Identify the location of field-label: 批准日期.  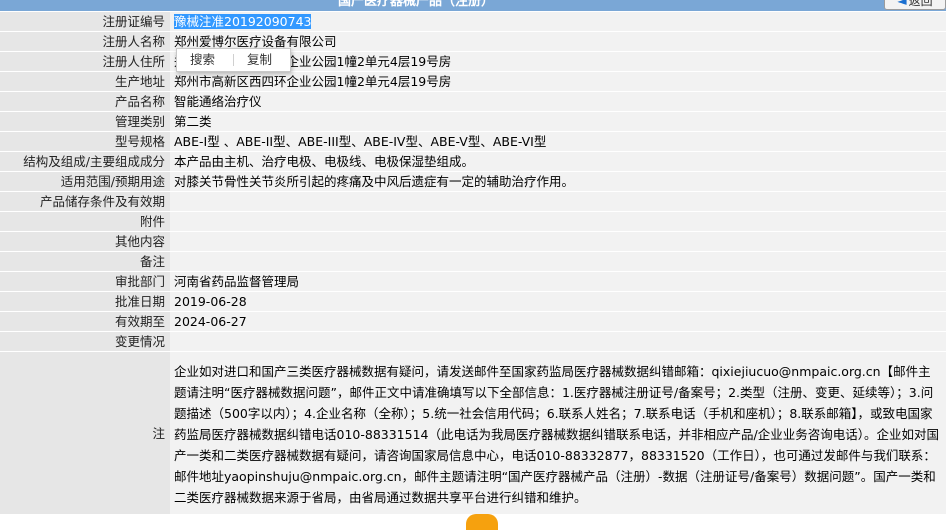
(85, 301).